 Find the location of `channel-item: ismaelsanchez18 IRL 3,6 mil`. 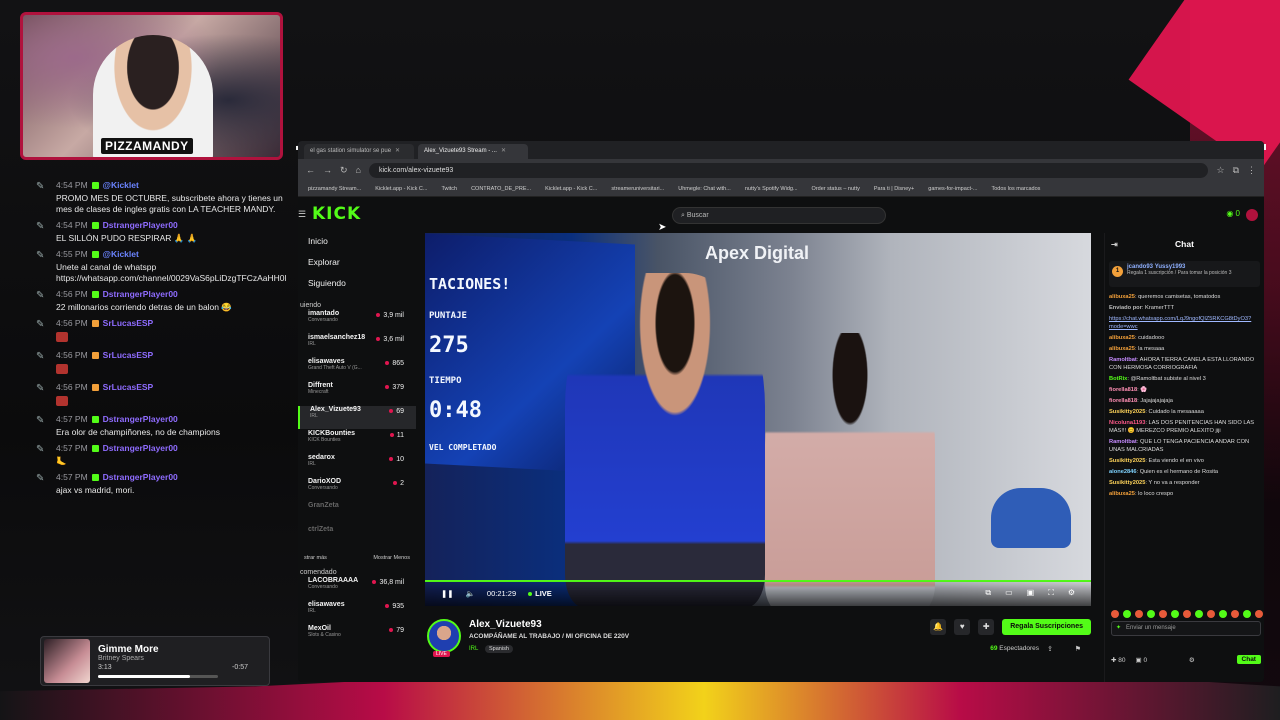

channel-item: ismaelsanchez18 IRL 3,6 mil is located at coordinates (357, 345).